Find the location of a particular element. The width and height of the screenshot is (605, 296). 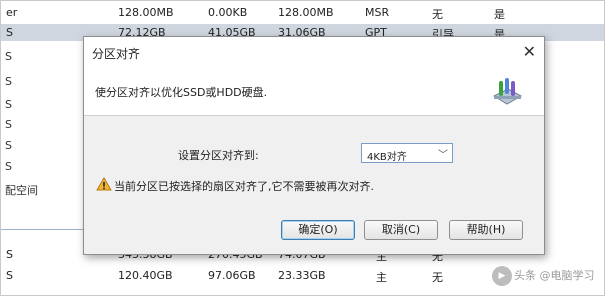

capacity-cell: 128.00MB is located at coordinates (146, 12).